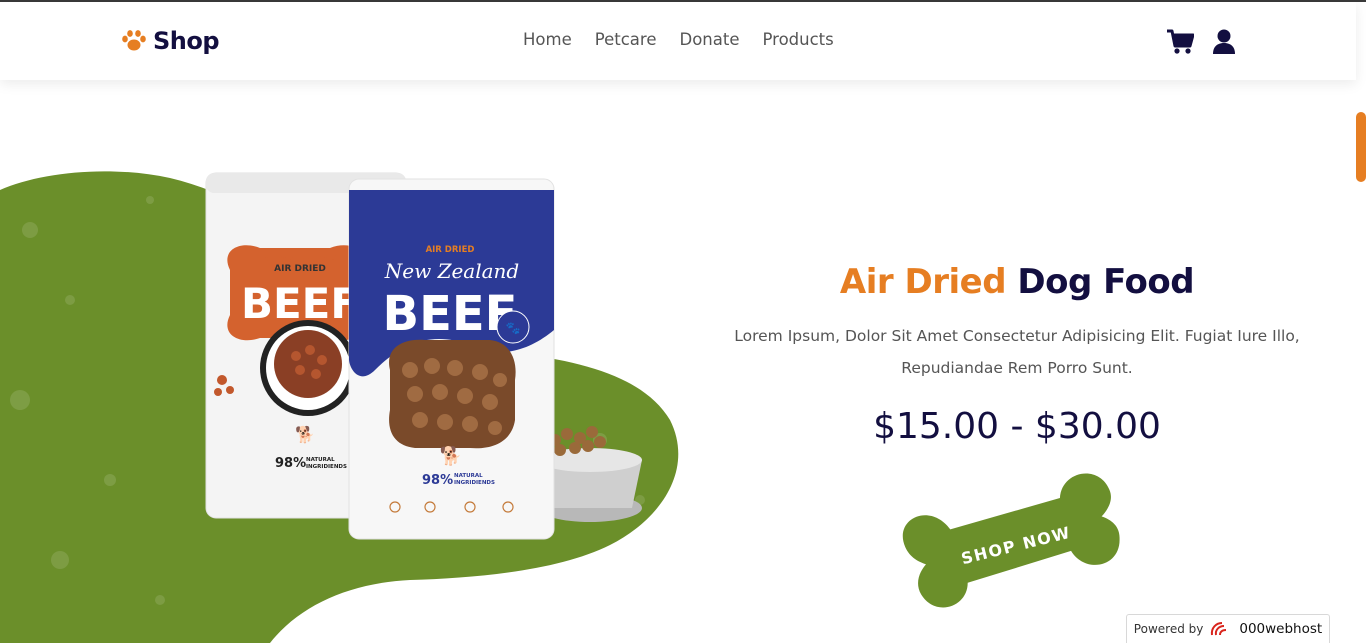  I want to click on nav-home: Home, so click(547, 39).